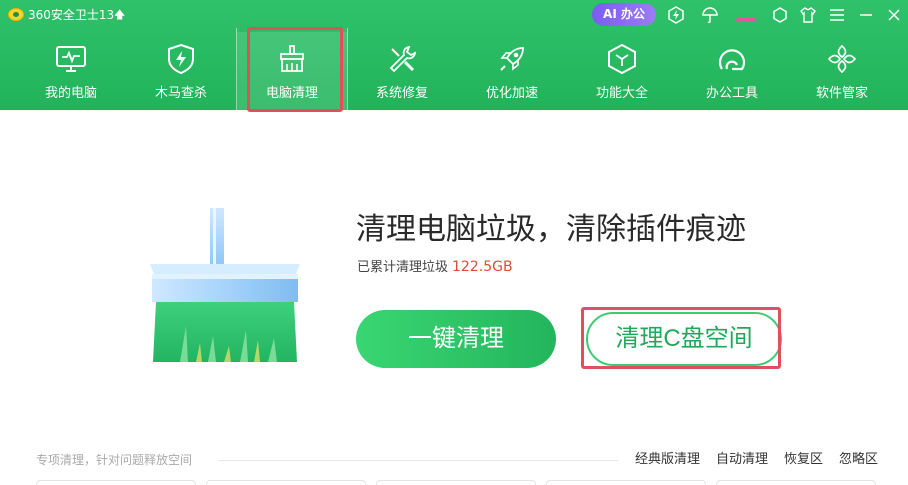 The width and height of the screenshot is (908, 485). What do you see at coordinates (732, 59) in the screenshot?
I see `office-icon` at bounding box center [732, 59].